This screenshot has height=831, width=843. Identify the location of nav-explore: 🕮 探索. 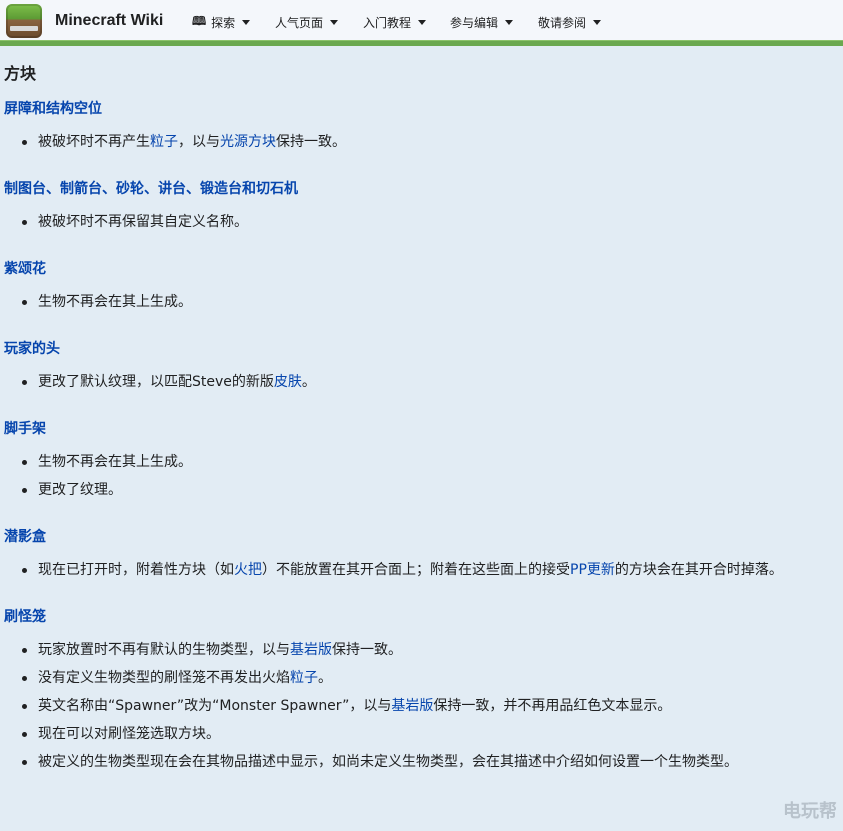
(221, 22).